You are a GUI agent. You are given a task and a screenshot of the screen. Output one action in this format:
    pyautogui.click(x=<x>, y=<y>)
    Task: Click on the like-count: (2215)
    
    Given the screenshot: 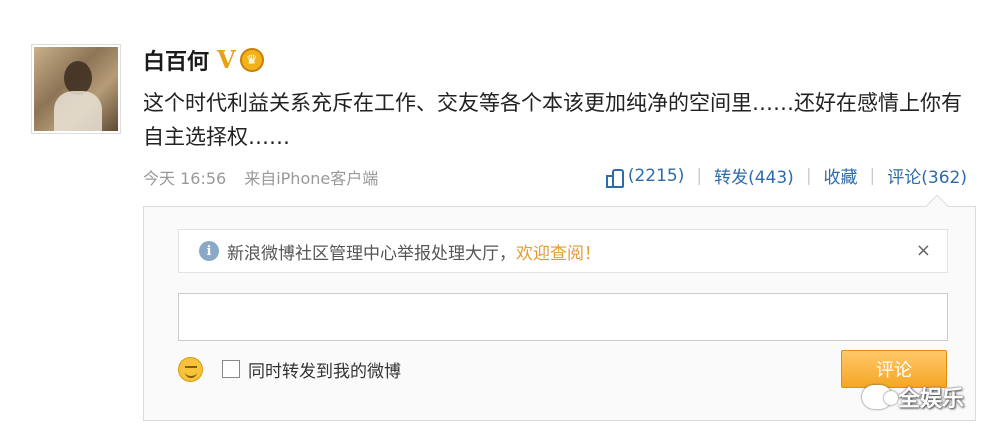 What is the action you would take?
    pyautogui.click(x=656, y=175)
    